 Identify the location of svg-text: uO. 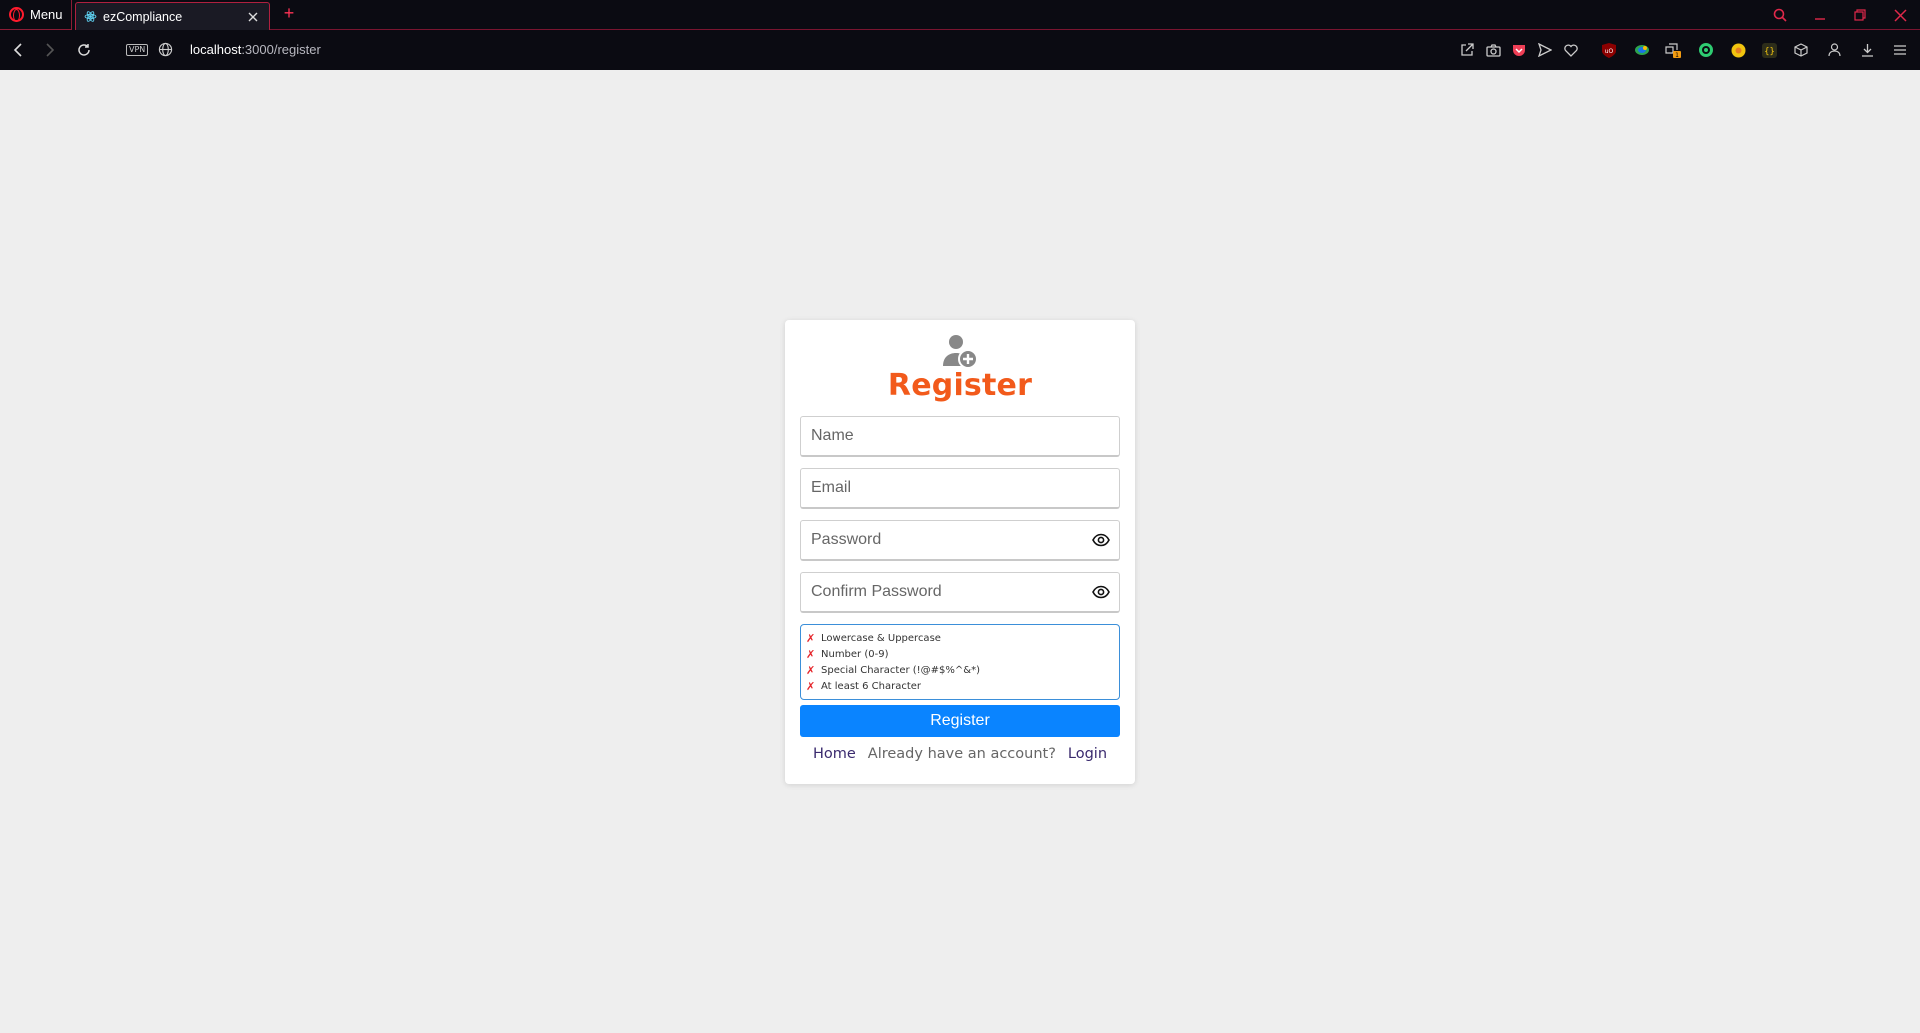
(1609, 51).